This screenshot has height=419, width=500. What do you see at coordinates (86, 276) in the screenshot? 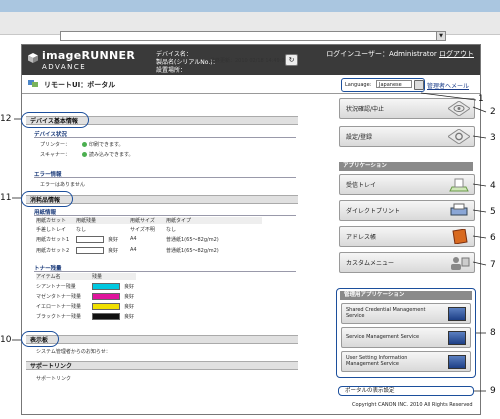
I see `toner-table-header: アイテム名 残量` at bounding box center [86, 276].